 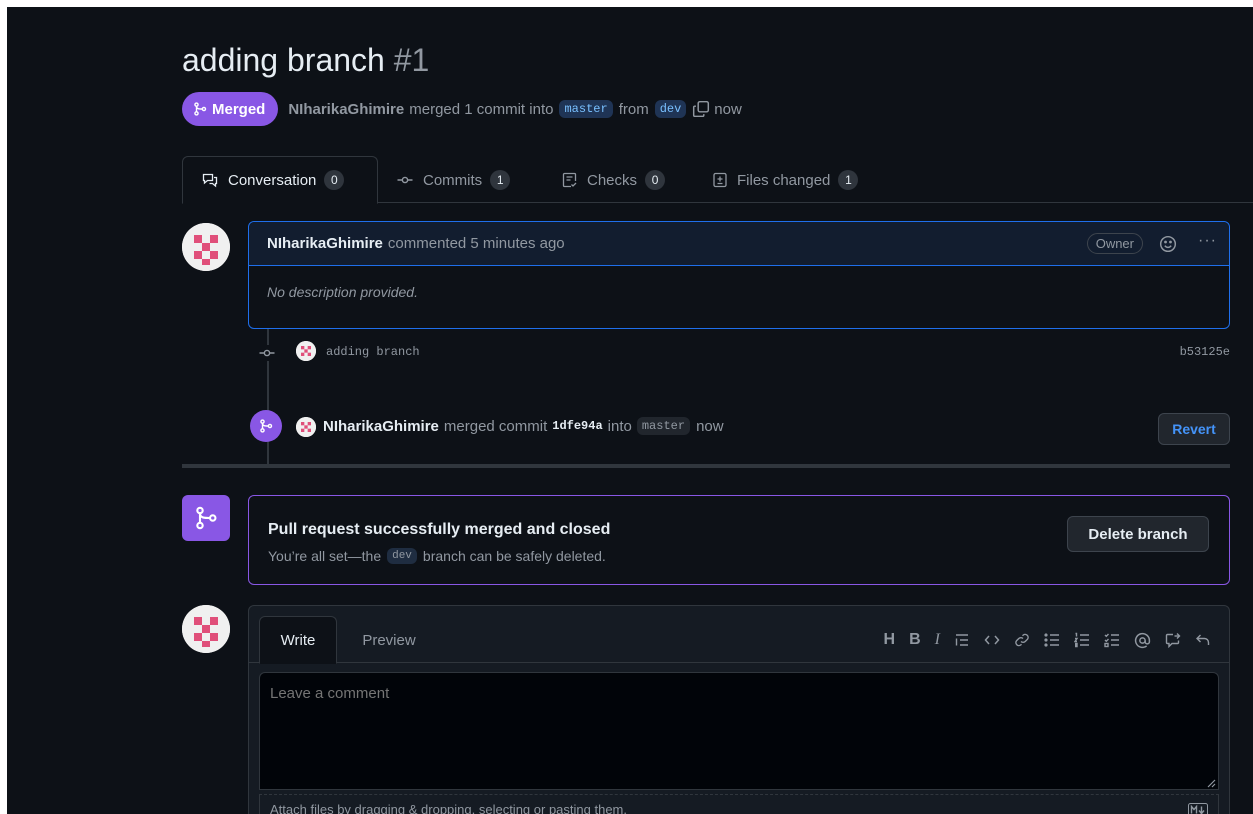 I want to click on mention-icon, so click(x=1142, y=640).